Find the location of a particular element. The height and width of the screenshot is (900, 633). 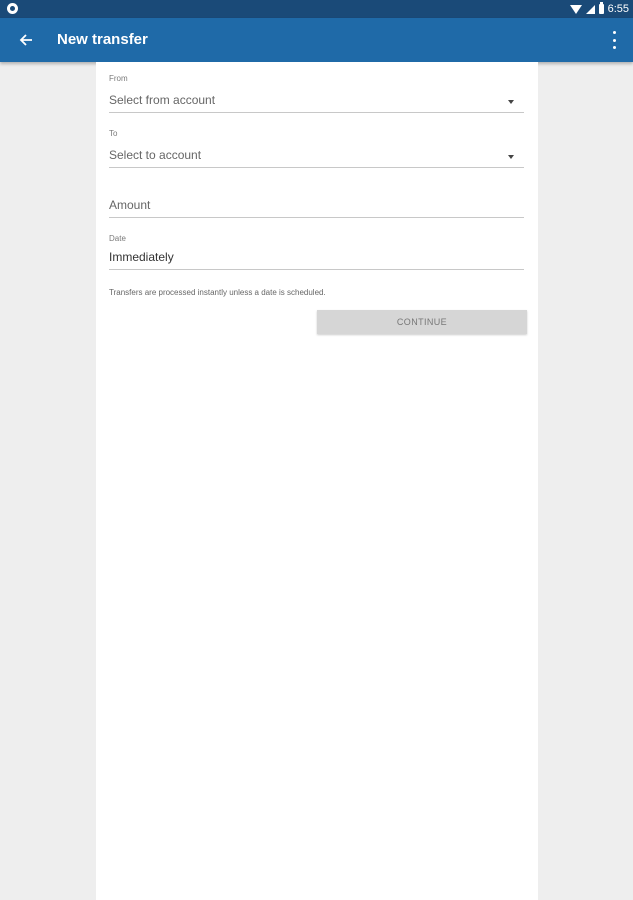

status-time: 6:55 is located at coordinates (618, 9).